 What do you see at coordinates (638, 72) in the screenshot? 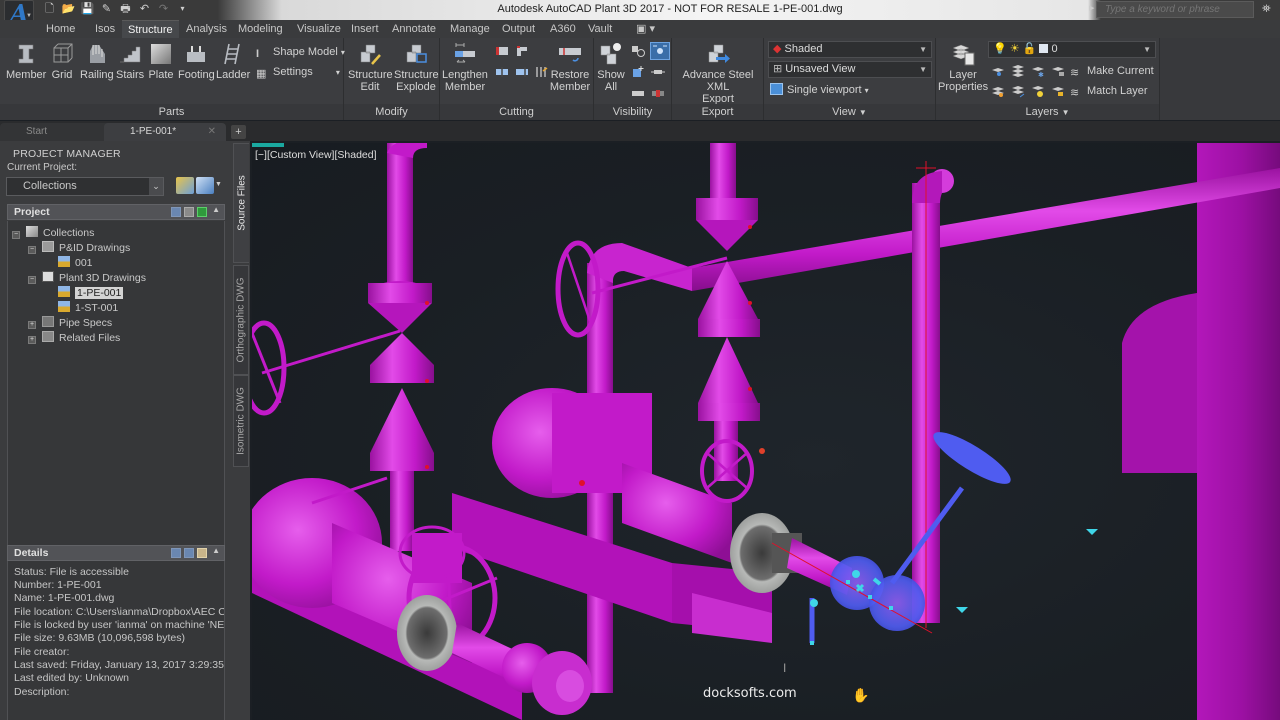
I see `add-to-view-icon` at bounding box center [638, 72].